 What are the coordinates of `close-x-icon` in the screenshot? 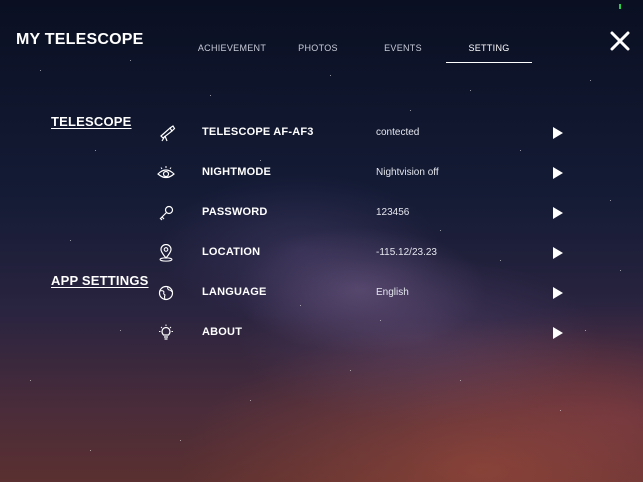 It's located at (620, 41).